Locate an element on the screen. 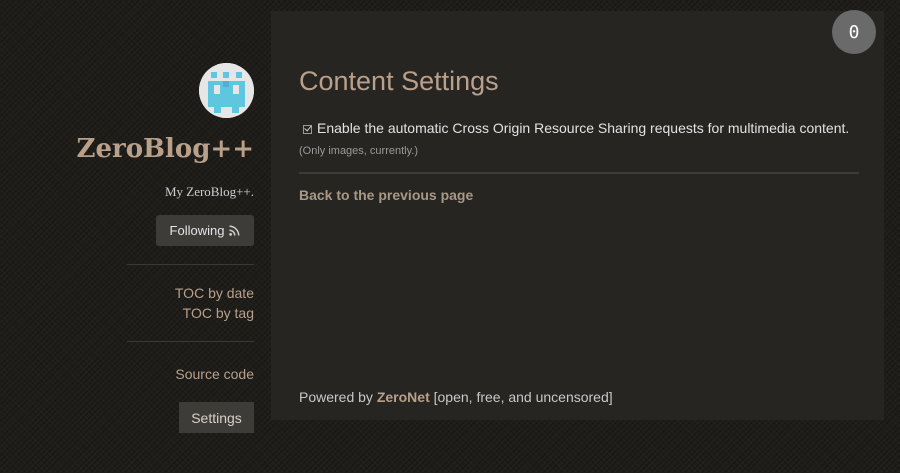 The height and width of the screenshot is (473, 900). footer-suffix: [open, free, and uncensored] is located at coordinates (523, 397).